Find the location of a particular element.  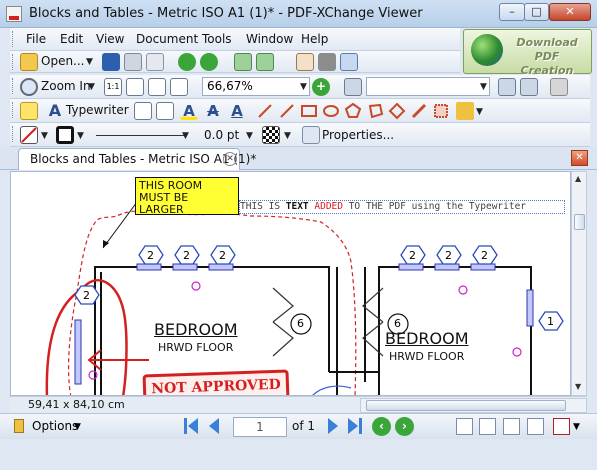

view-dropdown-arrow: ▼ is located at coordinates (576, 427).